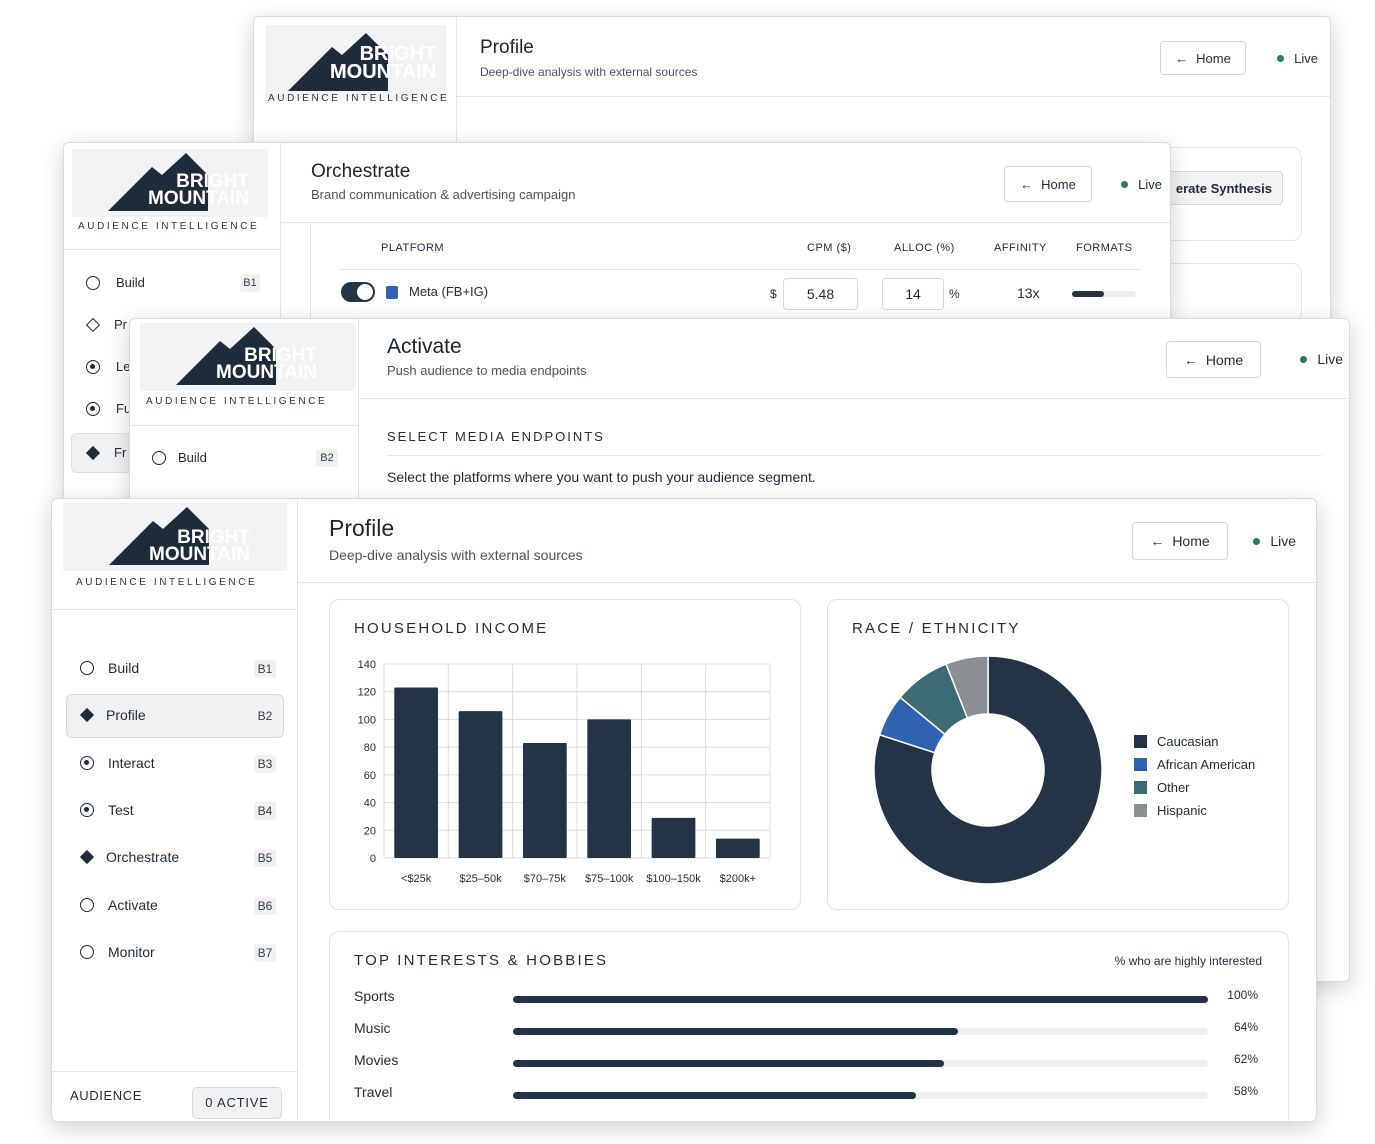  Describe the element at coordinates (1173, 787) in the screenshot. I see `legend-label: Other` at that location.